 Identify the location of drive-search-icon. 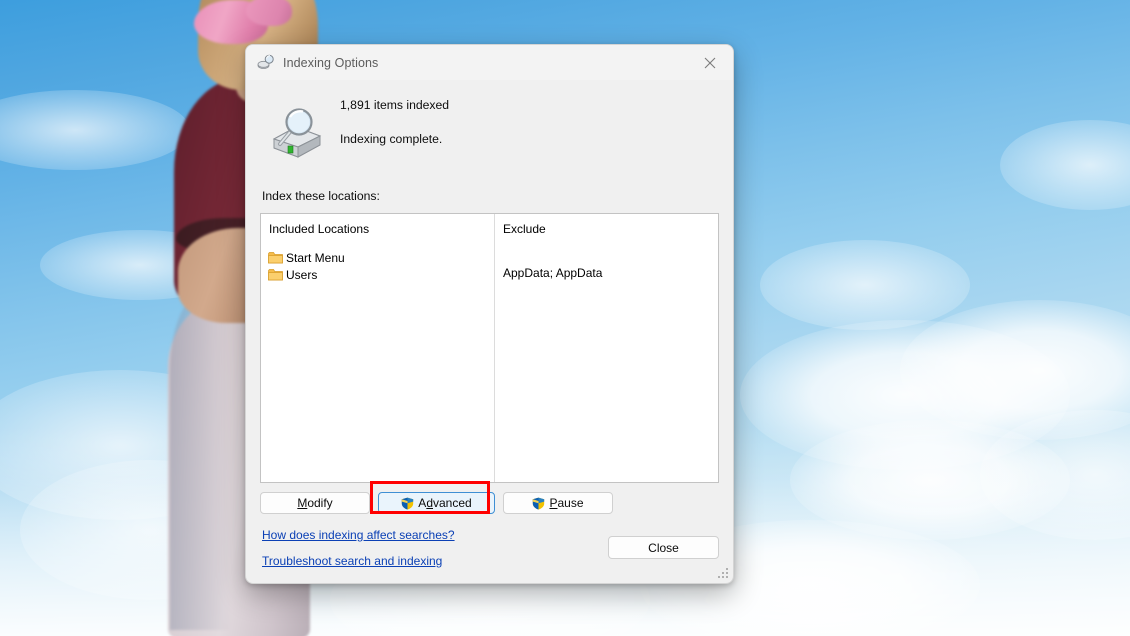
(297, 133).